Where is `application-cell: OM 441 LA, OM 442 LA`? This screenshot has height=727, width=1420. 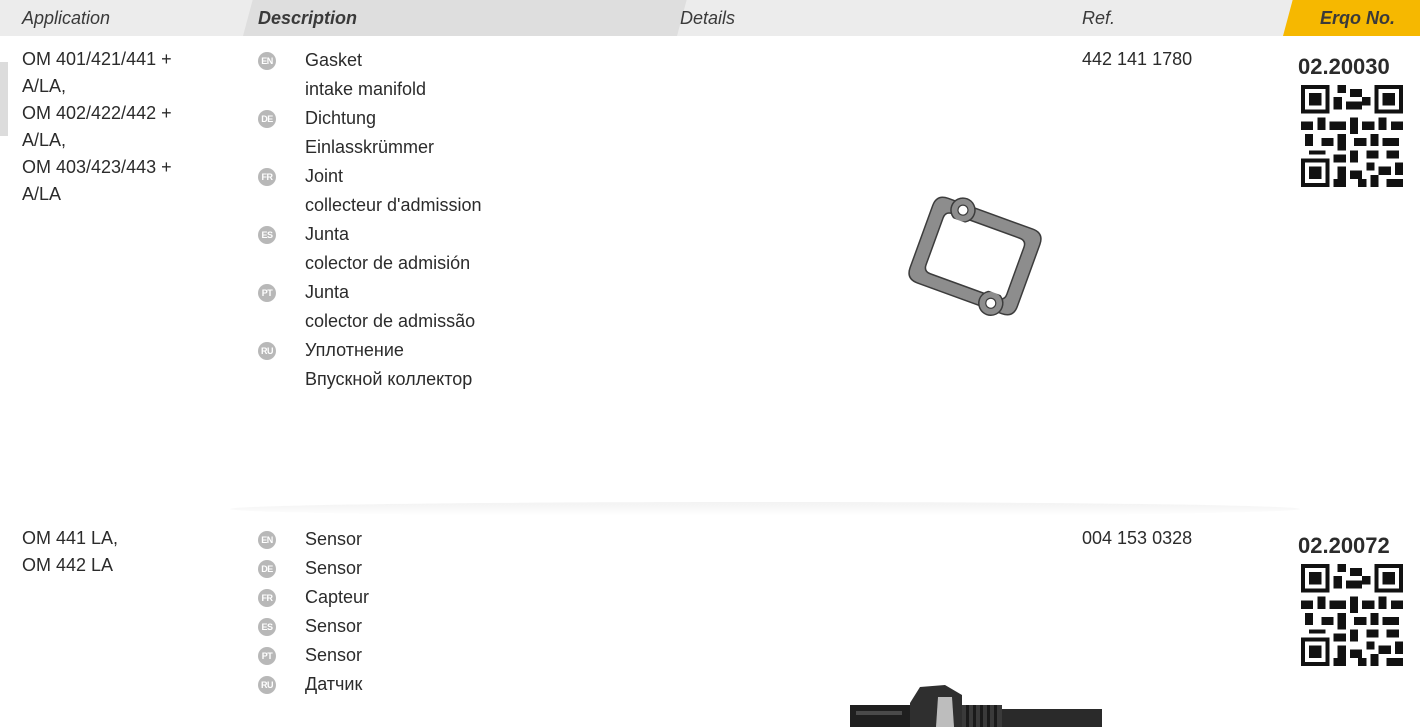 application-cell: OM 441 LA, OM 442 LA is located at coordinates (122, 552).